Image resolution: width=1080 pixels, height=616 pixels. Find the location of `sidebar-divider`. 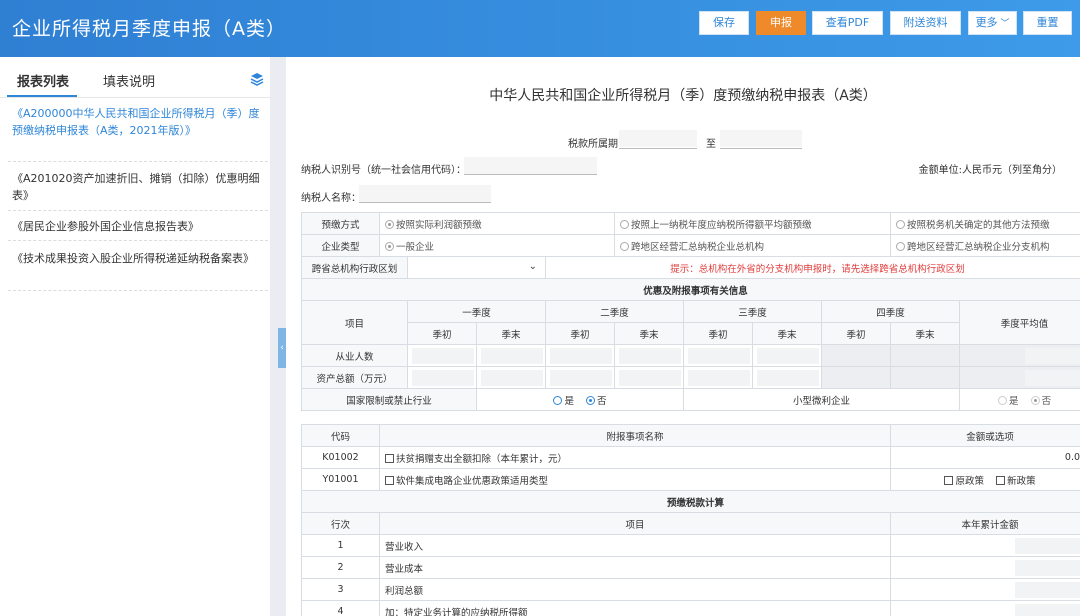

sidebar-divider is located at coordinates (138, 240).